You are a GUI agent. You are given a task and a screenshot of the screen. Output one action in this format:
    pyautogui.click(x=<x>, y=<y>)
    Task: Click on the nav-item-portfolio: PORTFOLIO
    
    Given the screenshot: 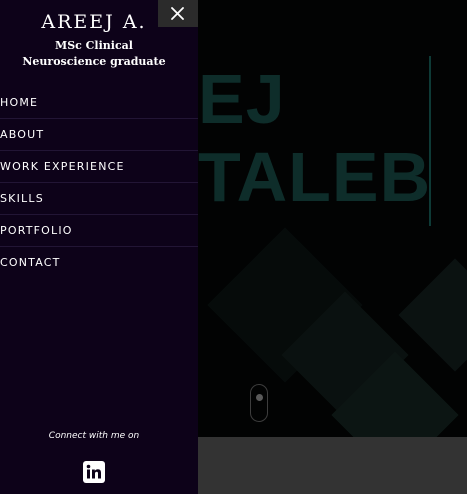 What is the action you would take?
    pyautogui.click(x=99, y=231)
    